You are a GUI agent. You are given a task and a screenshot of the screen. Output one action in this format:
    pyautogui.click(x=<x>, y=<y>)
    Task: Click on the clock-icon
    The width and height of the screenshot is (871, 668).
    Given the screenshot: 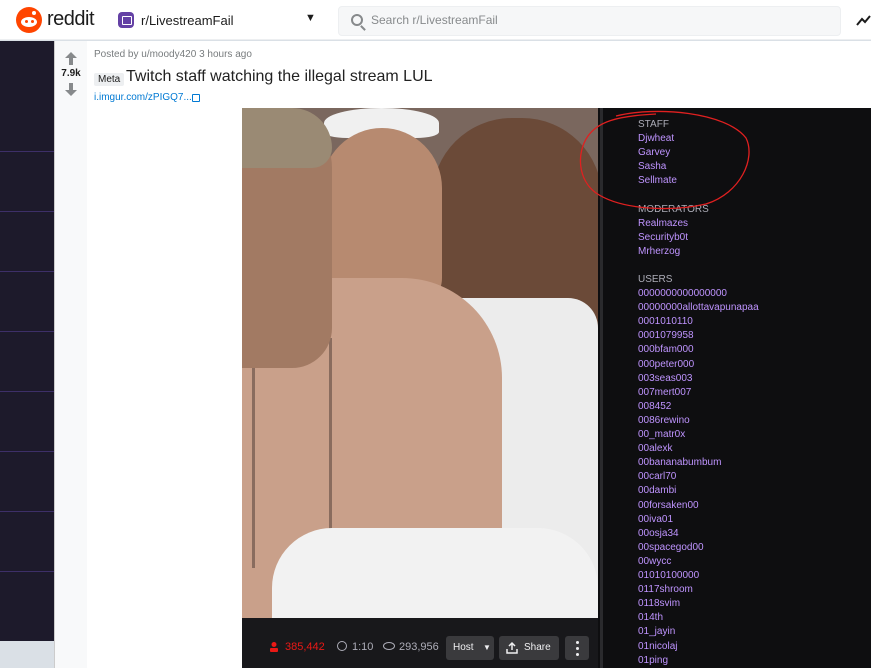 What is the action you would take?
    pyautogui.click(x=342, y=646)
    